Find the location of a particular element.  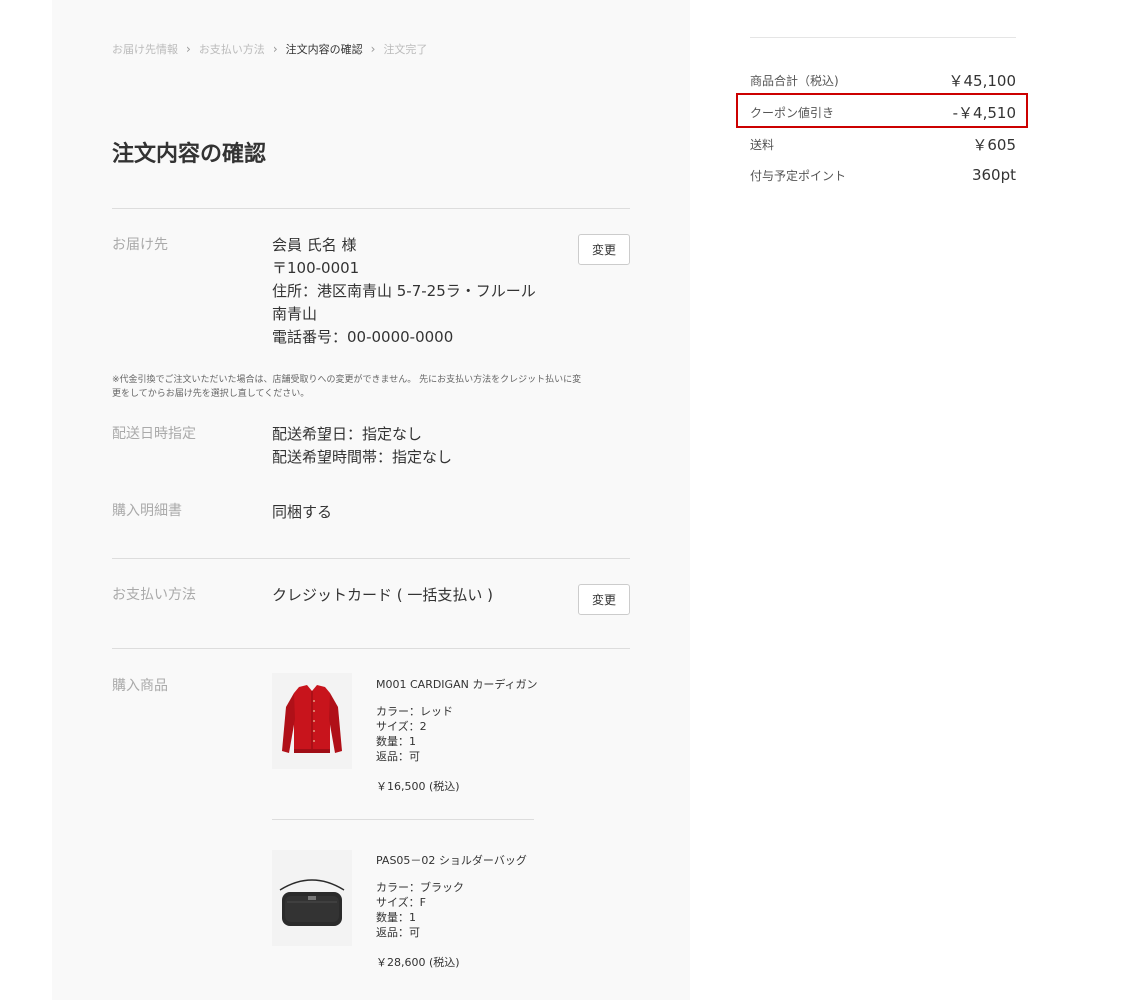

shipping-fee-label: 送料 is located at coordinates (762, 145).